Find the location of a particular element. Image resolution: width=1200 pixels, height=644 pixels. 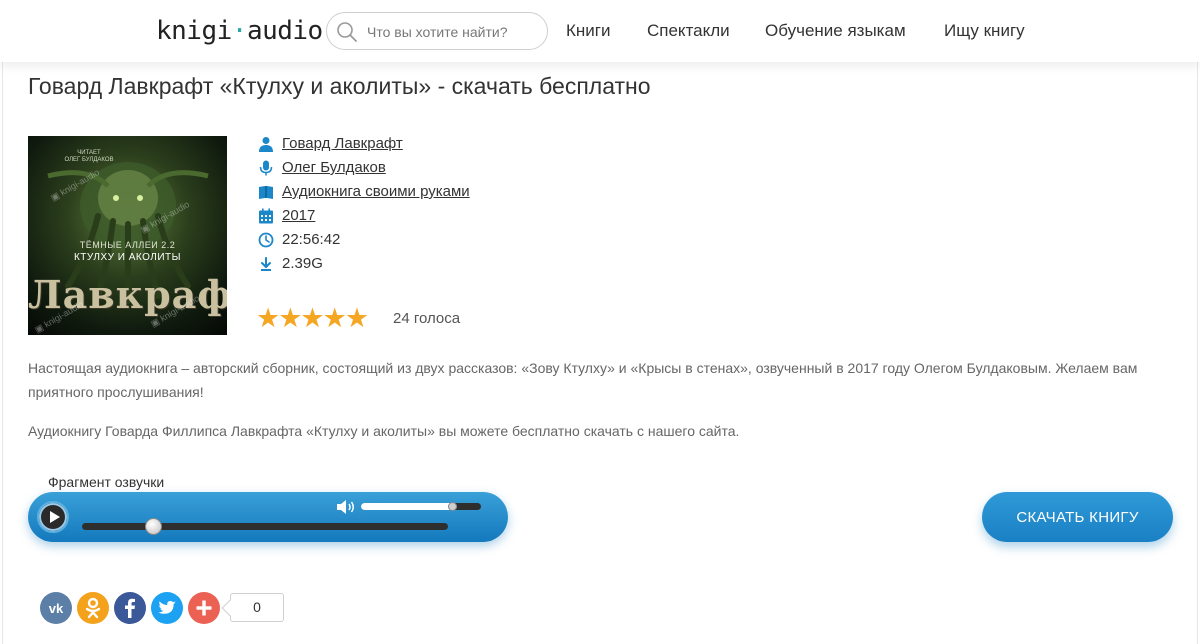

meta-duration: 22:56:42 is located at coordinates (386, 240).